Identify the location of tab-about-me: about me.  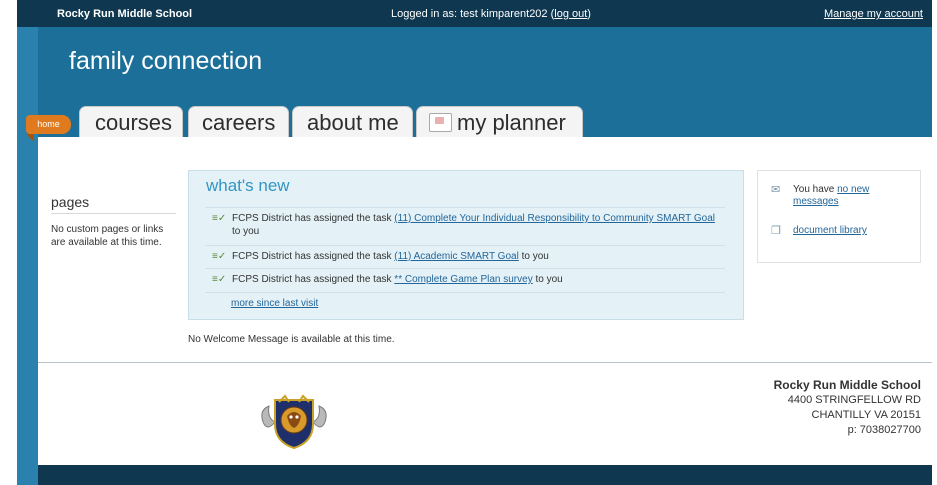
(352, 121).